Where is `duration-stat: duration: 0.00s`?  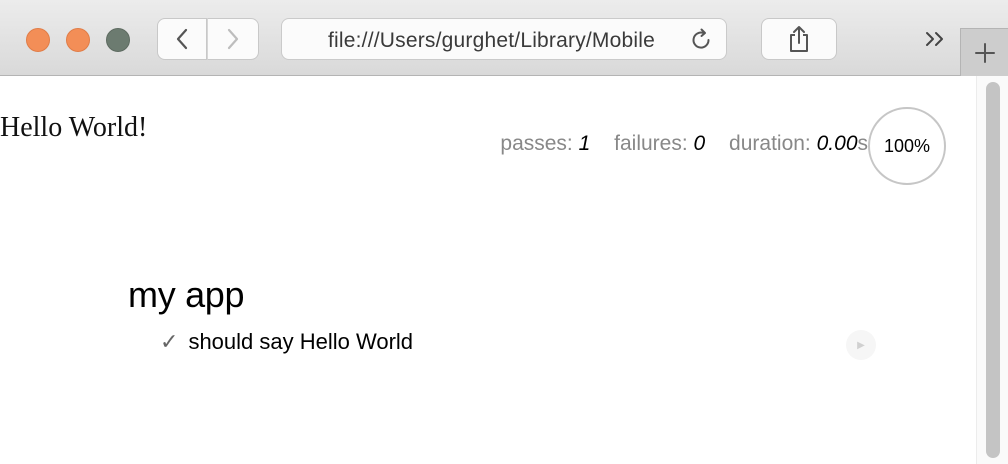 duration-stat: duration: 0.00s is located at coordinates (798, 143).